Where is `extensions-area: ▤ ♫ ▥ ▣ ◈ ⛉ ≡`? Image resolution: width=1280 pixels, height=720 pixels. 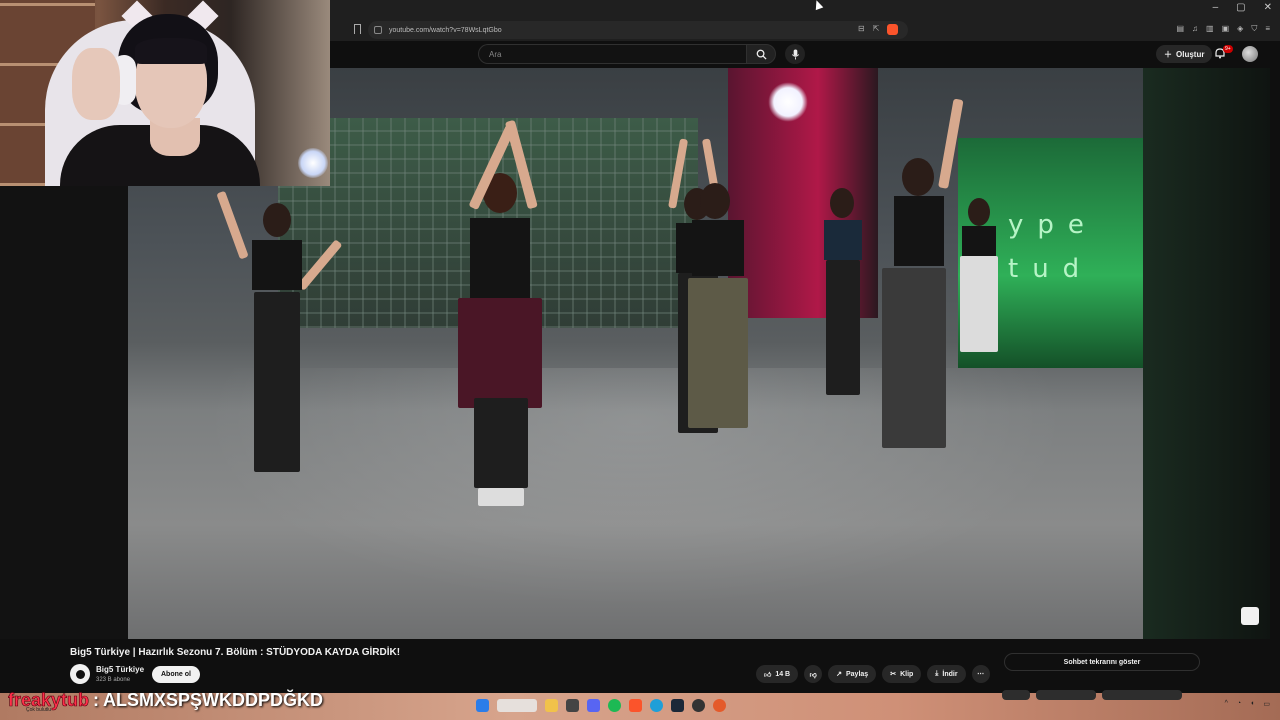 extensions-area: ▤ ♫ ▥ ▣ ◈ ⛉ ≡ is located at coordinates (1223, 29).